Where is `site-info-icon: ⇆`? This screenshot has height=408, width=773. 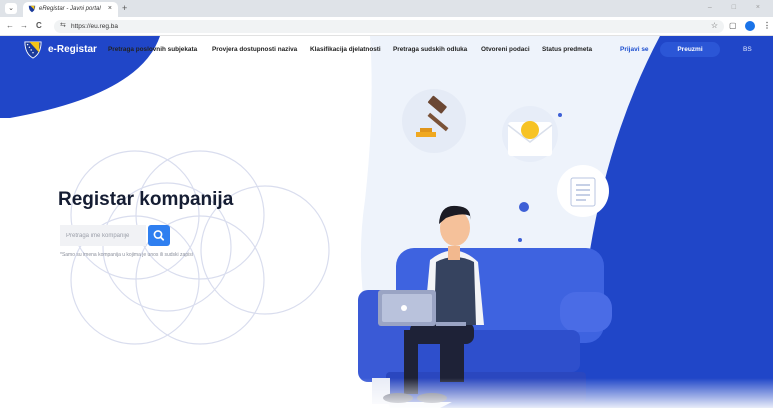 site-info-icon: ⇆ is located at coordinates (63, 25).